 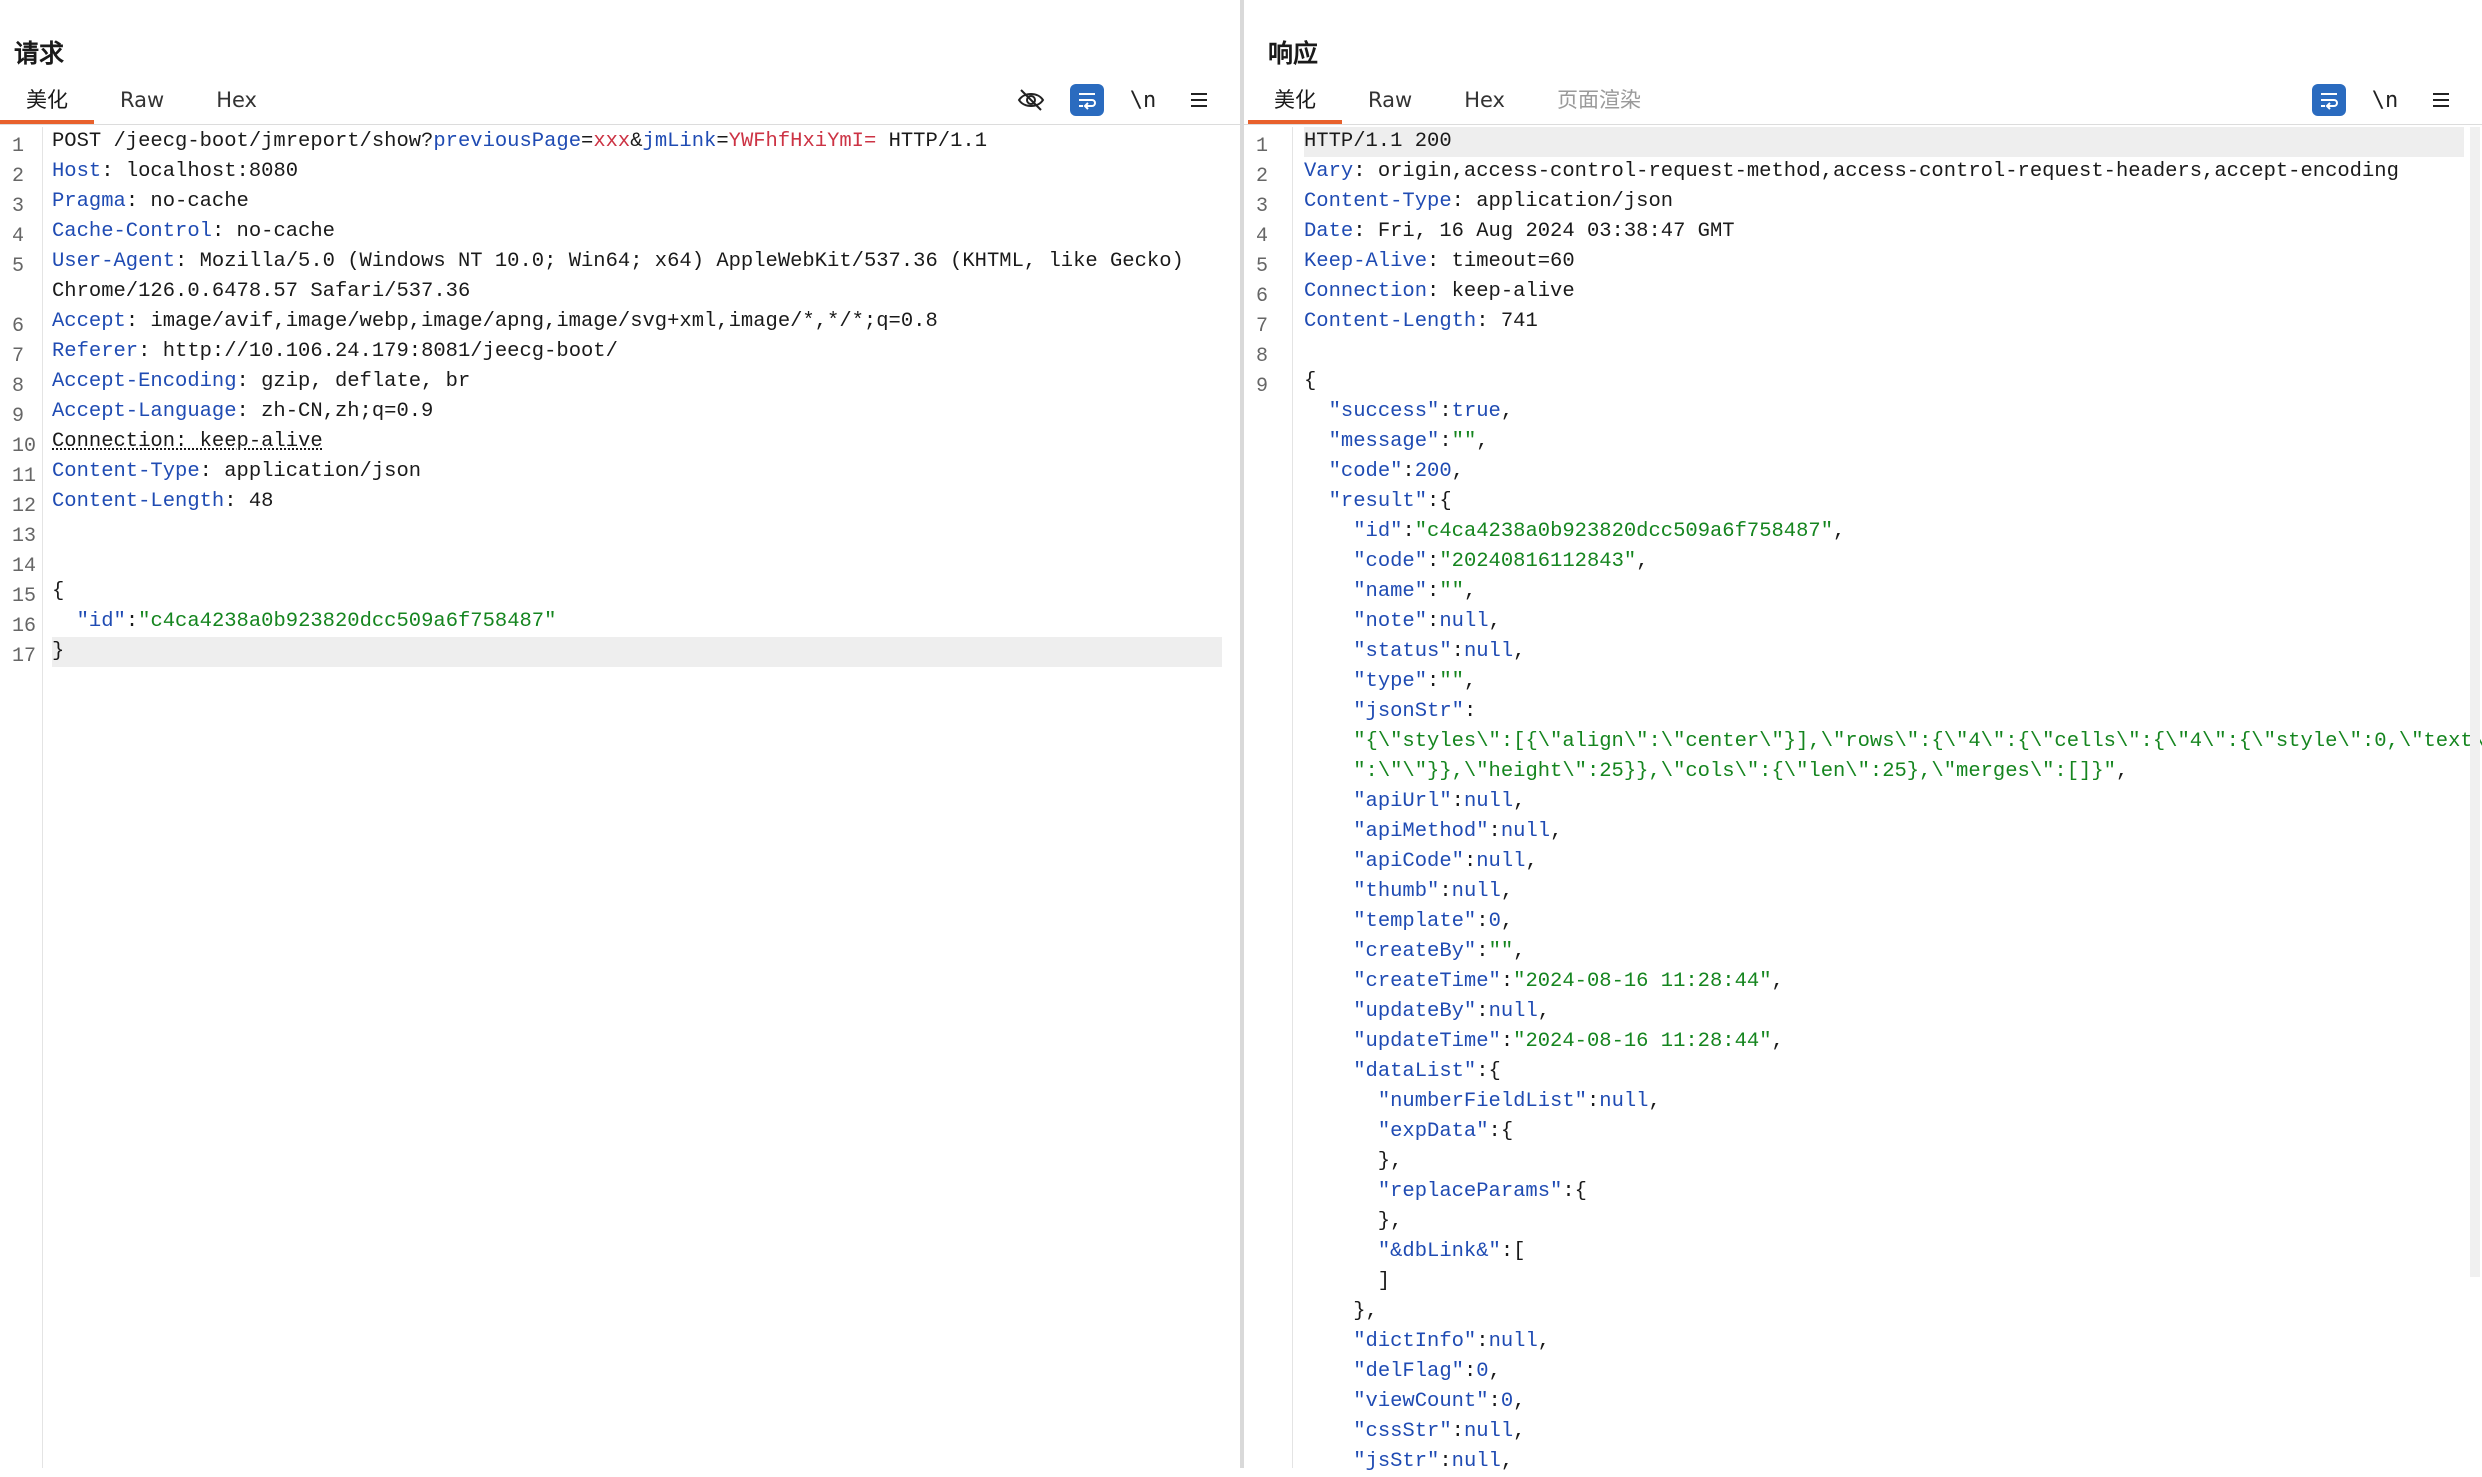 What do you see at coordinates (1484, 100) in the screenshot?
I see `response-tab-hex: Hex` at bounding box center [1484, 100].